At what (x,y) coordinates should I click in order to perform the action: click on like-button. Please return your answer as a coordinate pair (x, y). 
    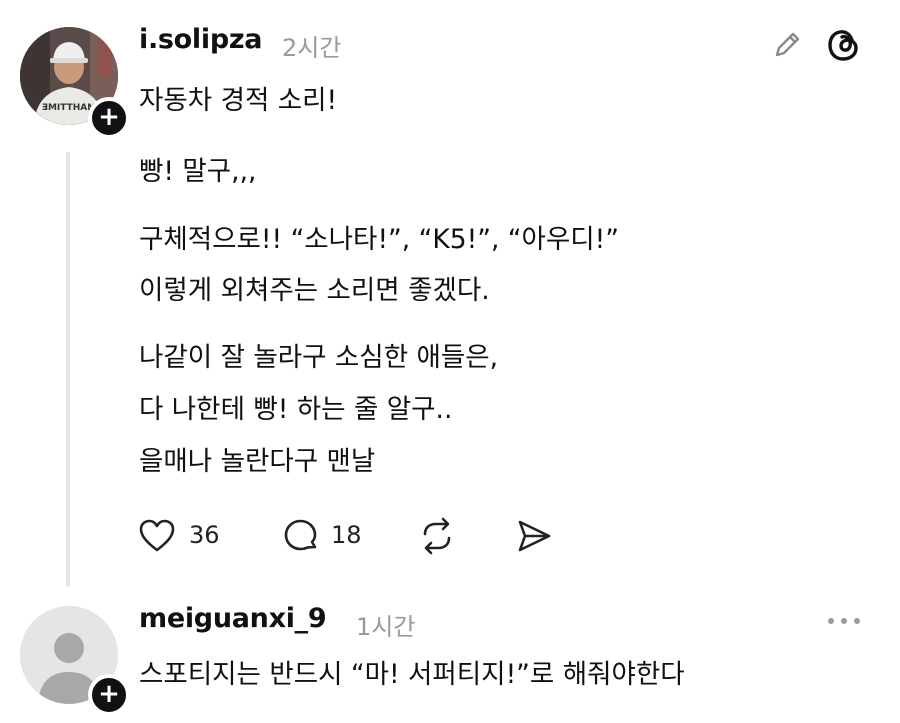
    Looking at the image, I should click on (157, 536).